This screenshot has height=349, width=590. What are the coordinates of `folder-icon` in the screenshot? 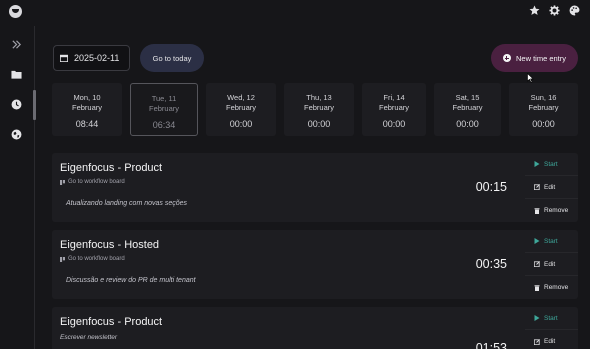 It's located at (16, 74).